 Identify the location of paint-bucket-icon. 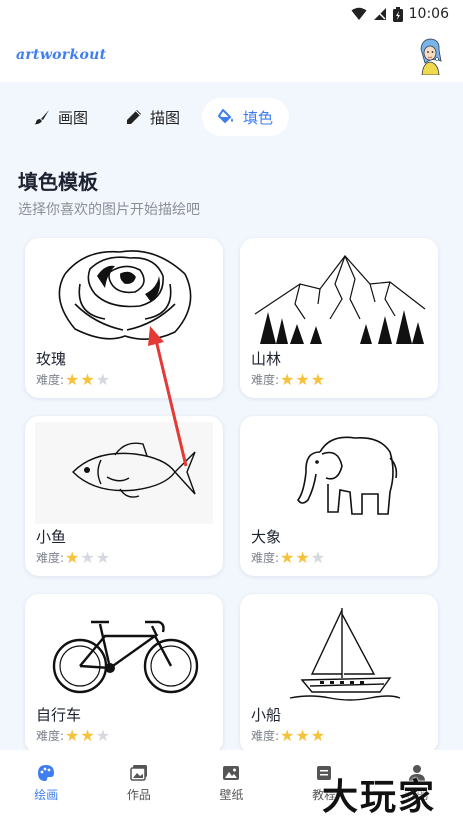
(226, 116).